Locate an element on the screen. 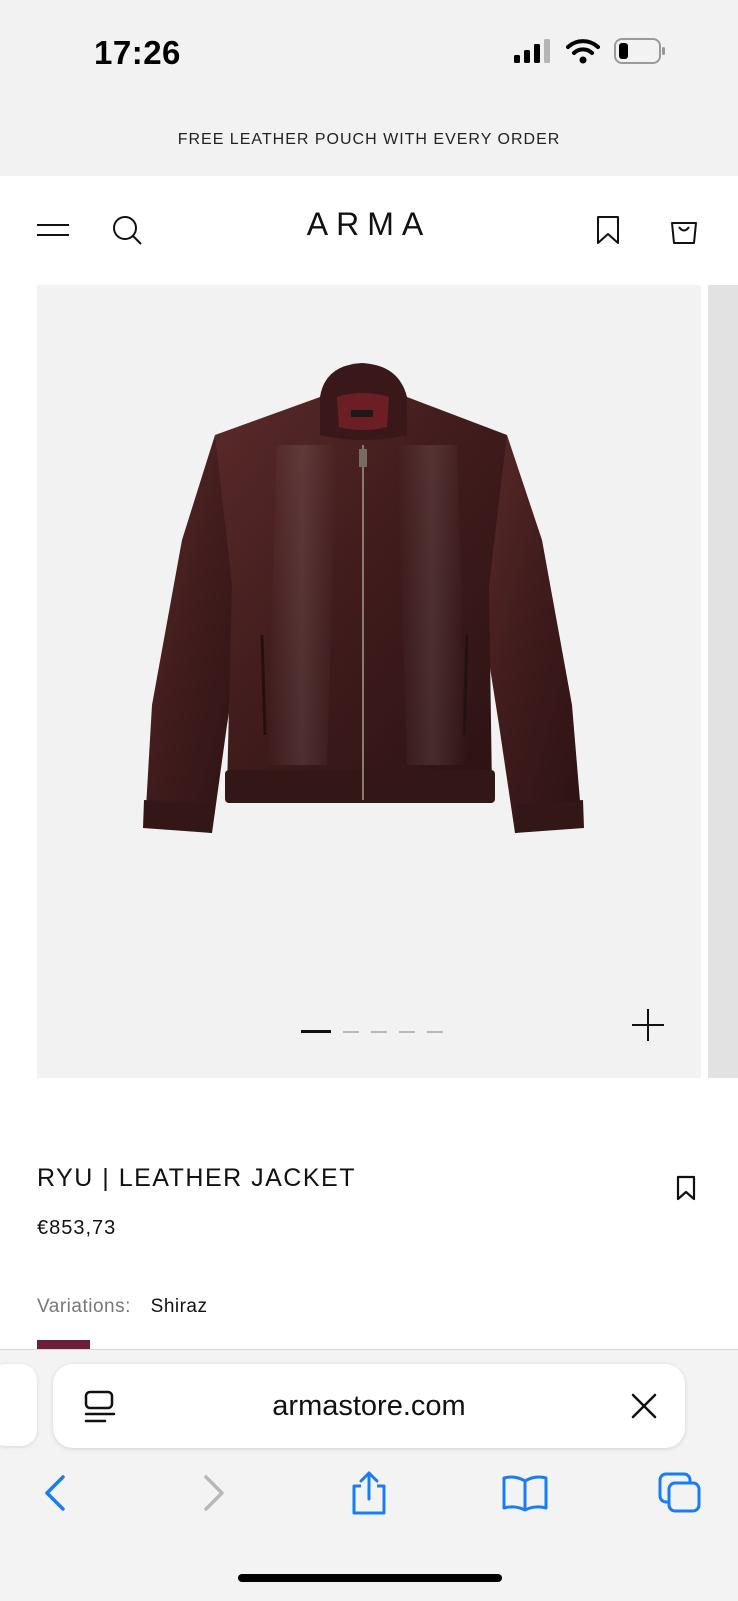 This screenshot has width=738, height=1601. tabs-icon is located at coordinates (679, 1492).